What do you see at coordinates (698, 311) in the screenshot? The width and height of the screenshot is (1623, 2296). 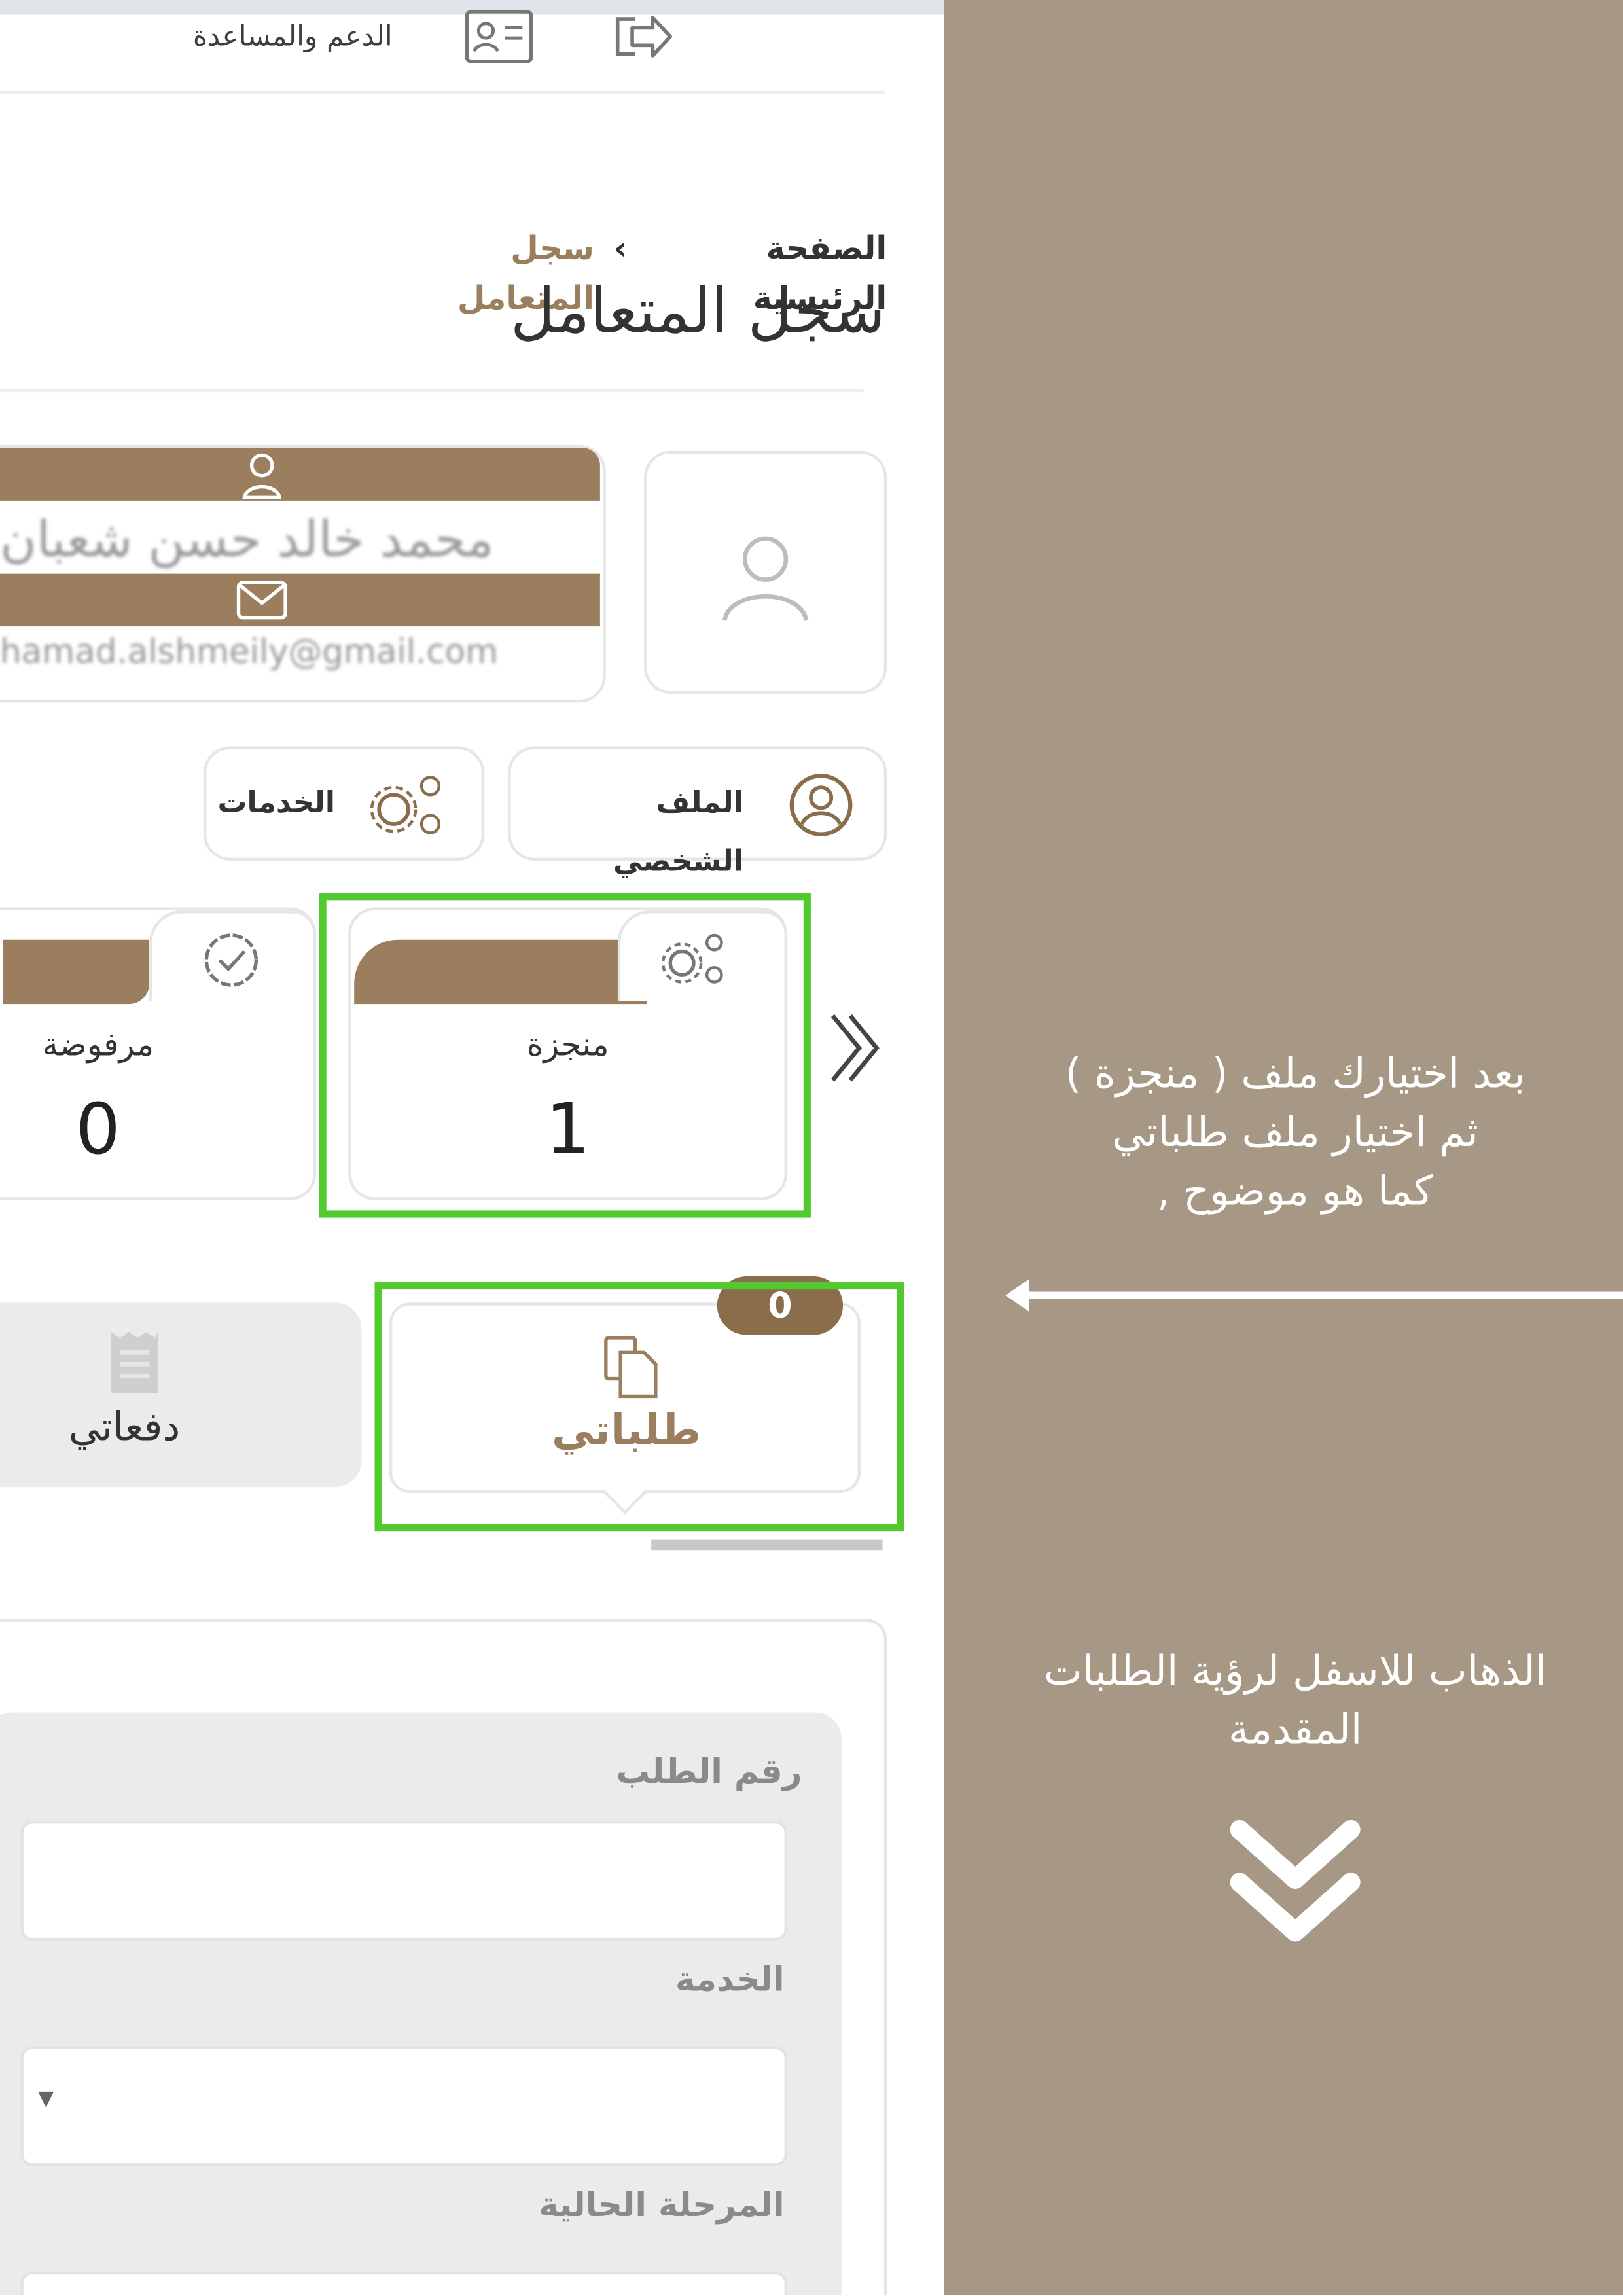 I see `page-title: سجل المتعامل` at bounding box center [698, 311].